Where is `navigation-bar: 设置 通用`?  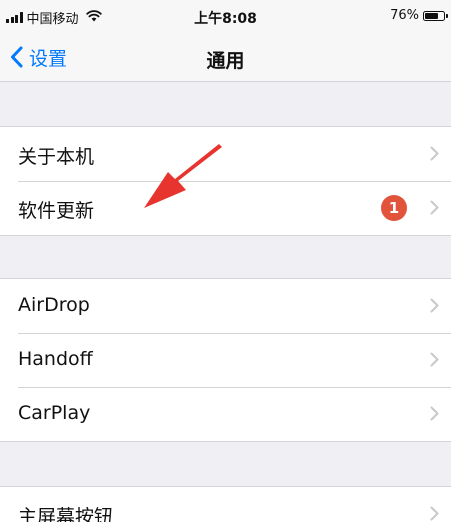
navigation-bar: 设置 通用 is located at coordinates (225, 58).